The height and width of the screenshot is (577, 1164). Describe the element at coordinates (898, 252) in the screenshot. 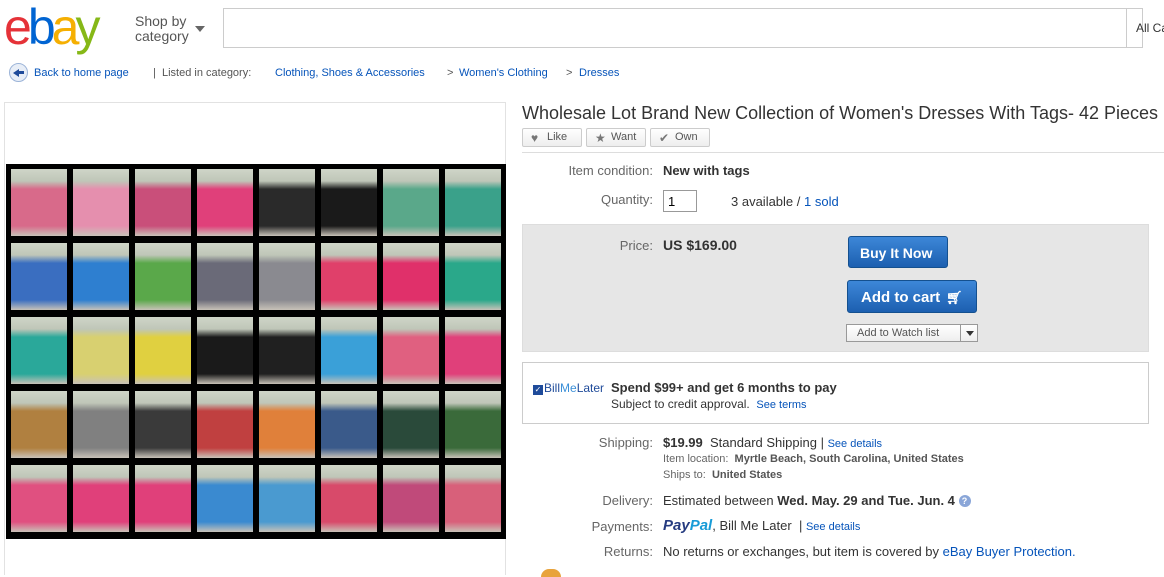

I see `buy-it-now-button: Buy It Now` at that location.